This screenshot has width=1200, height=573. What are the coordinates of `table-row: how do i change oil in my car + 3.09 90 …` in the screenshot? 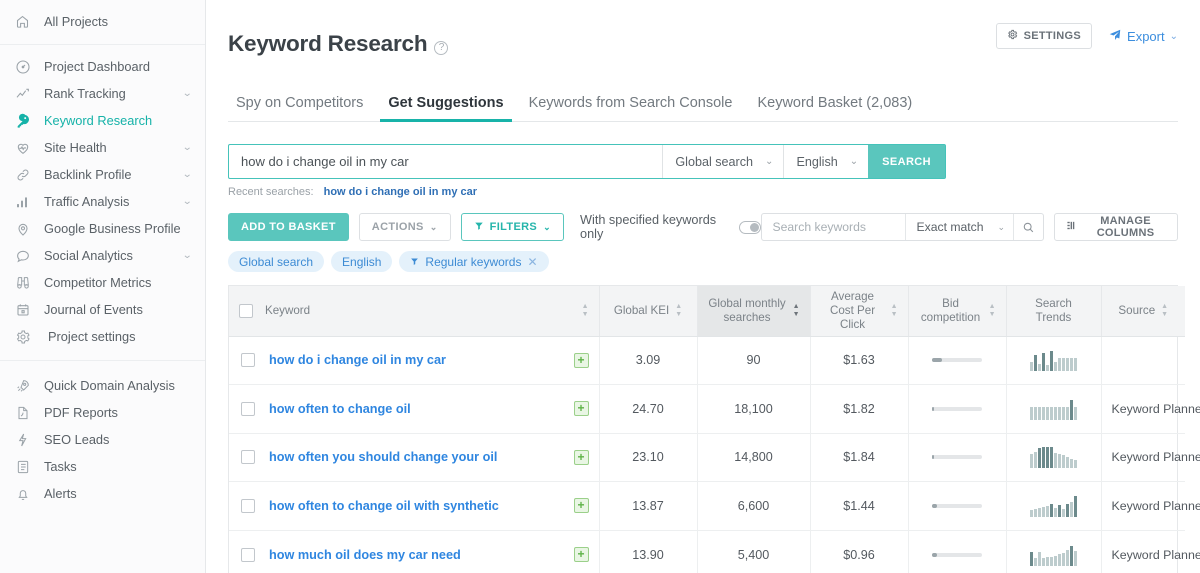 It's located at (707, 361).